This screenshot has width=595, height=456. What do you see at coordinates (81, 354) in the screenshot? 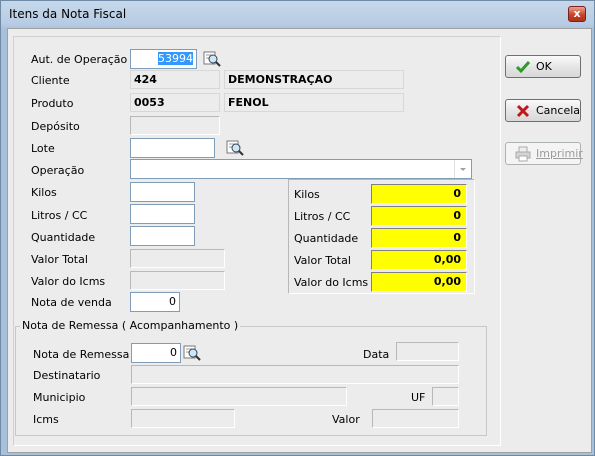
I see `nota-remessa-label: Nota de Remessa` at bounding box center [81, 354].